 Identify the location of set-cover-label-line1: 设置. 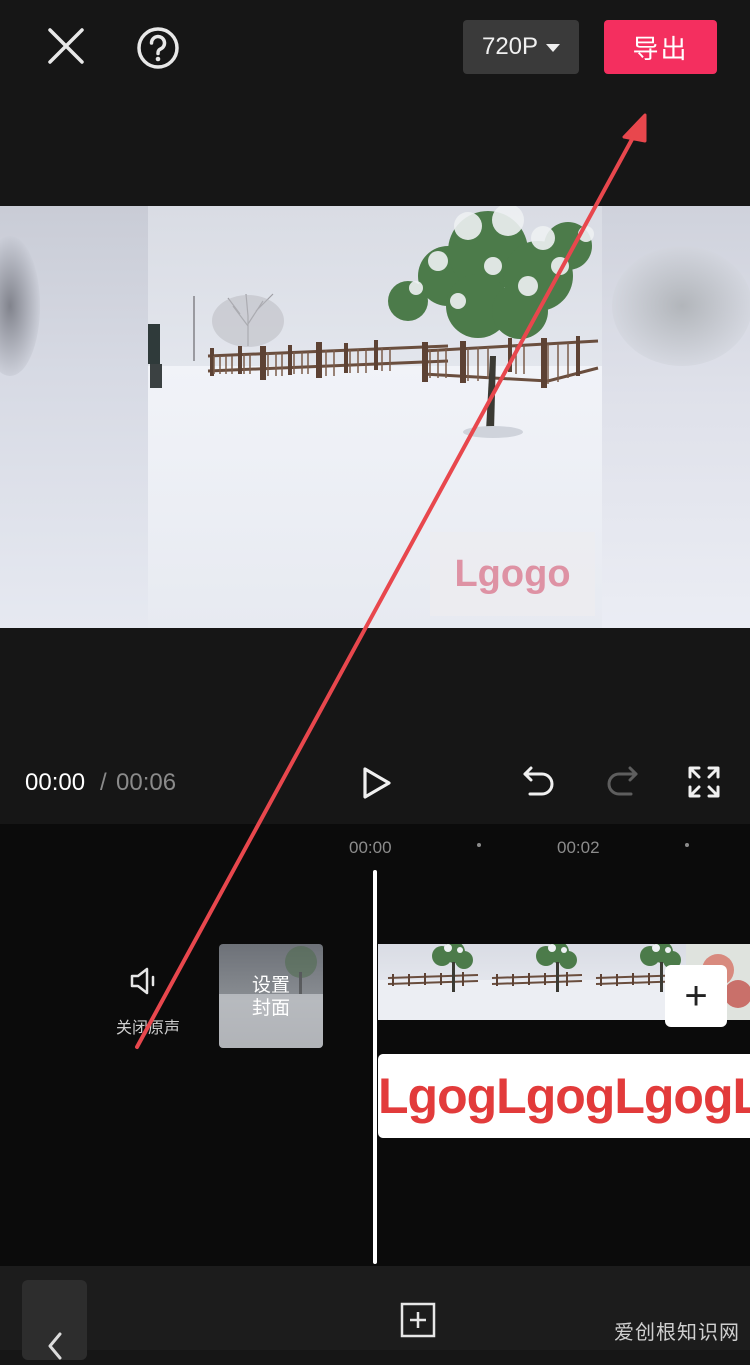
(270, 985).